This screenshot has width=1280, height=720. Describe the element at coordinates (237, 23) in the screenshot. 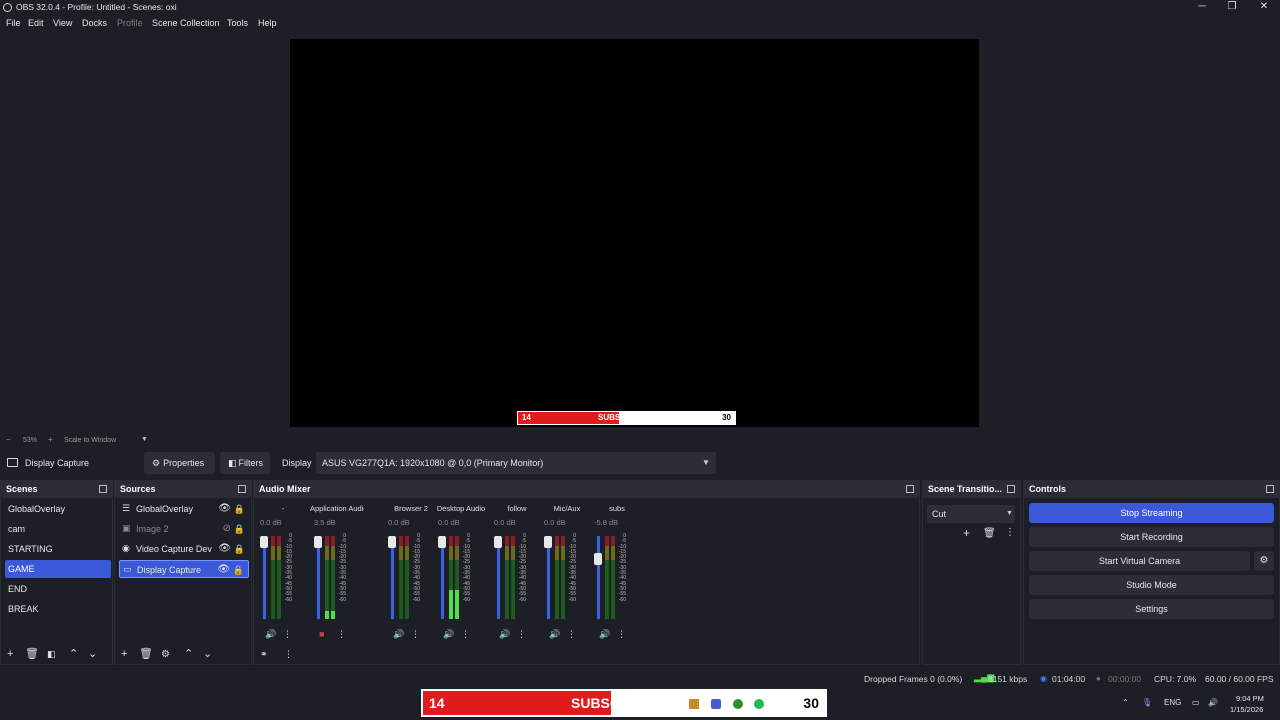

I see `menu-tools: Tools` at that location.